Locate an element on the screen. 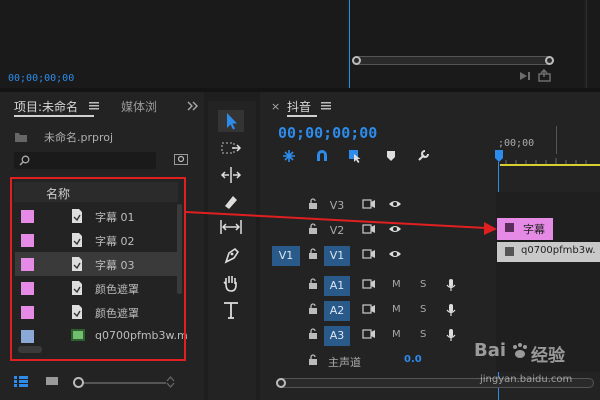 The image size is (600, 400). watermark-url: jingyan.baidu.com is located at coordinates (526, 379).